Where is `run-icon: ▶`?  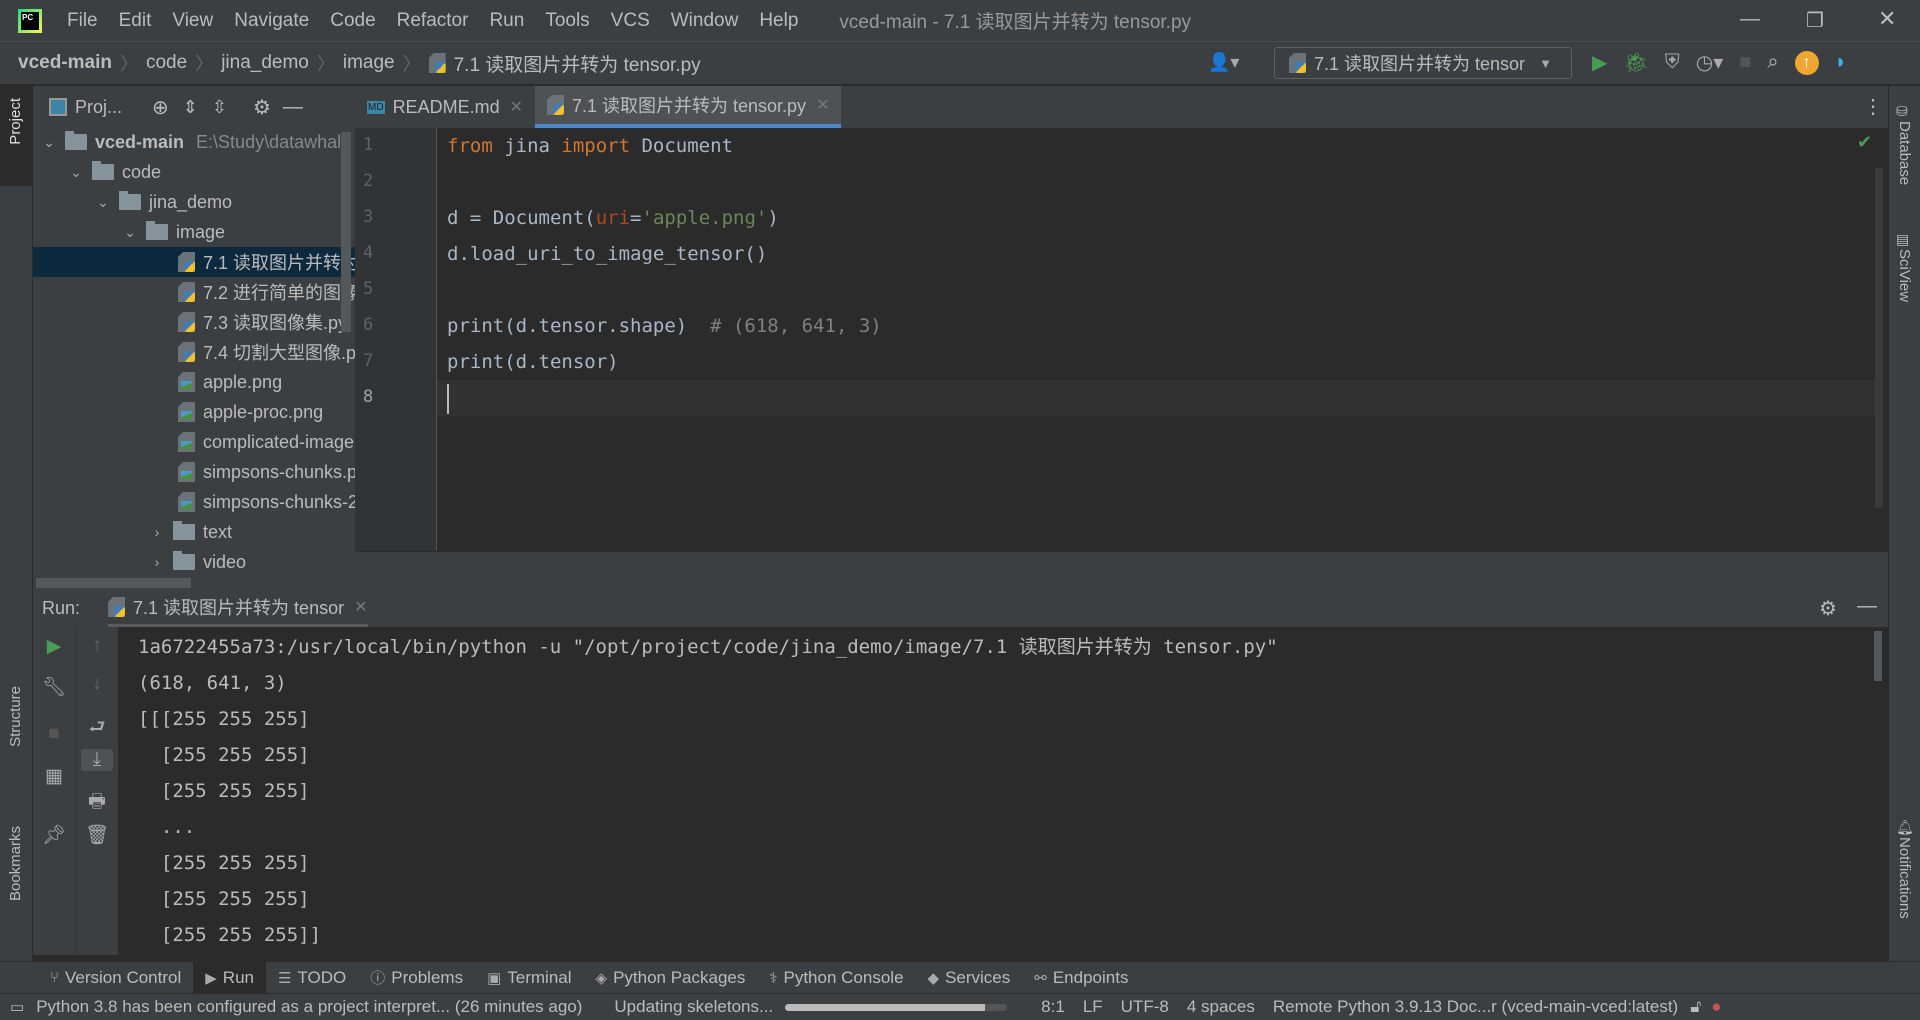 run-icon: ▶ is located at coordinates (1599, 62).